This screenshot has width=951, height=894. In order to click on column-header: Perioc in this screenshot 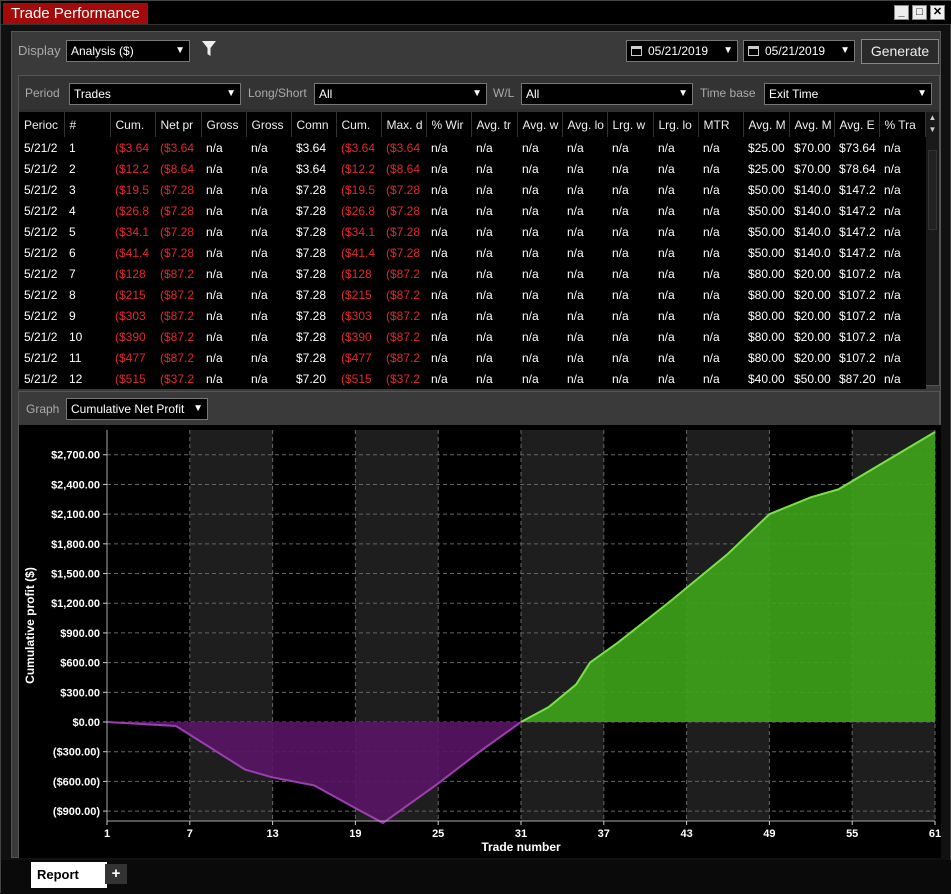, I will do `click(42, 124)`.